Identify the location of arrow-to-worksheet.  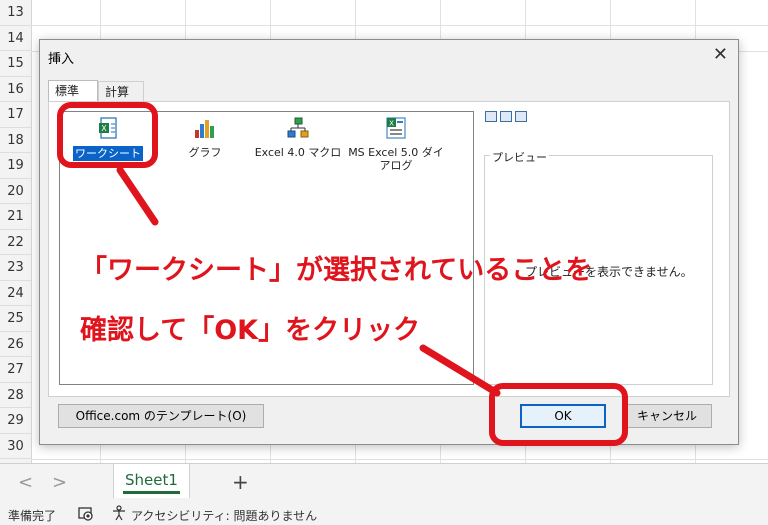
(137, 196).